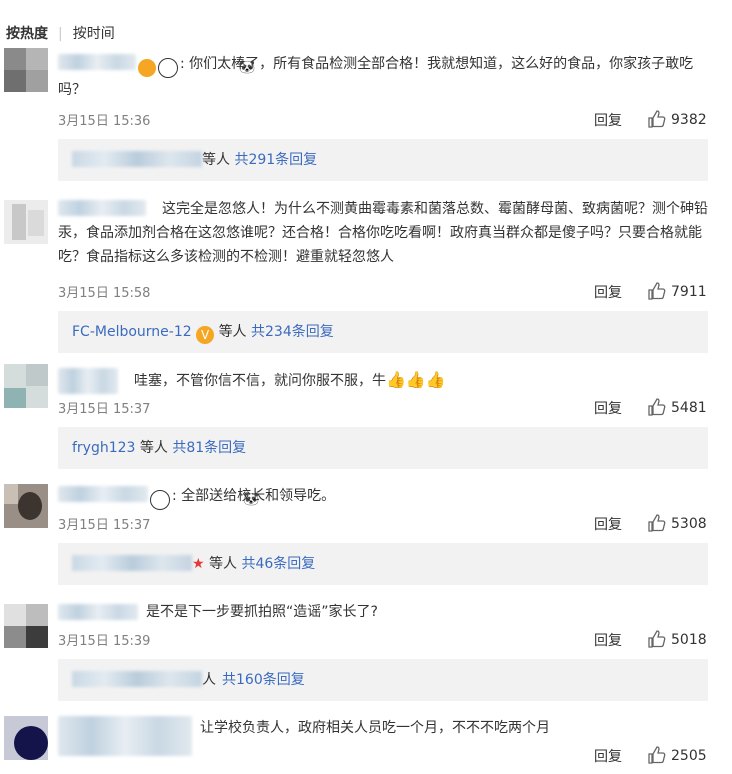 The height and width of the screenshot is (774, 732). I want to click on like-button: 5018, so click(677, 639).